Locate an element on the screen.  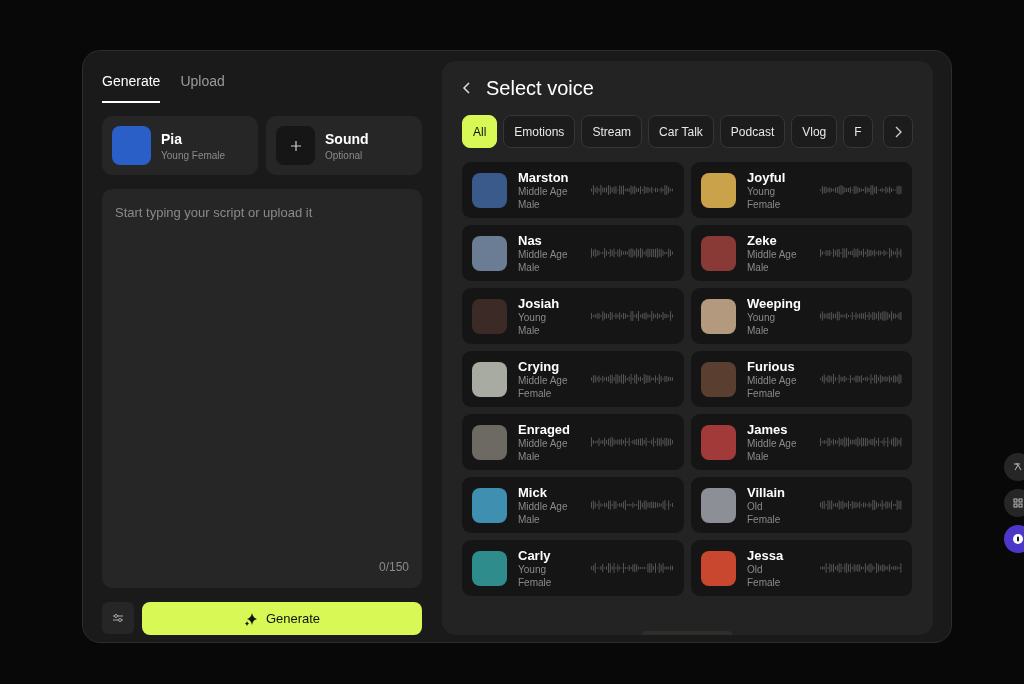
grid-icon is located at coordinates (1018, 503).